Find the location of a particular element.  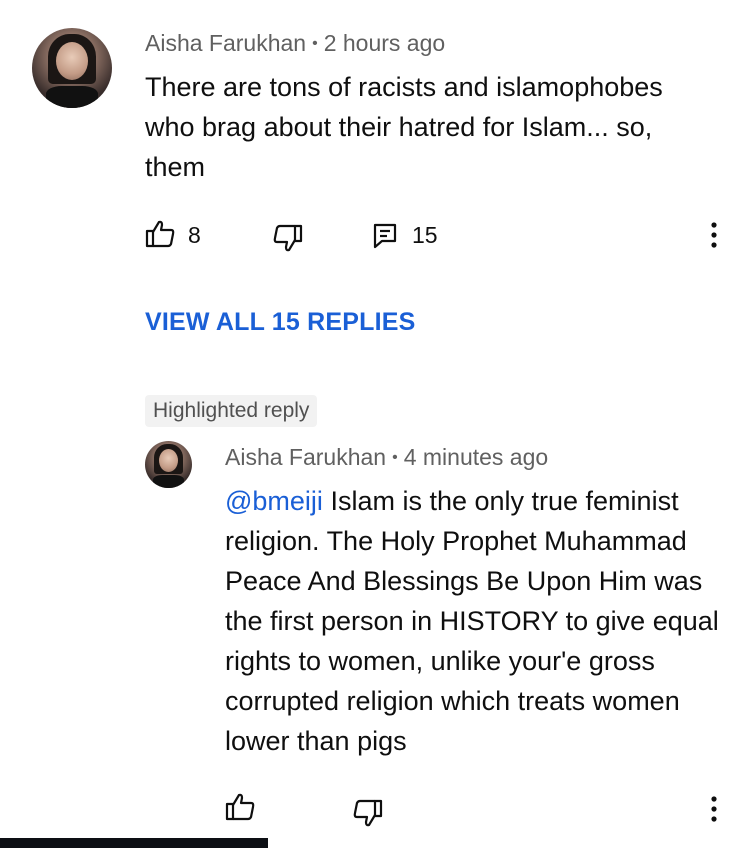

reply-time: 4 minutes ago is located at coordinates (476, 457).